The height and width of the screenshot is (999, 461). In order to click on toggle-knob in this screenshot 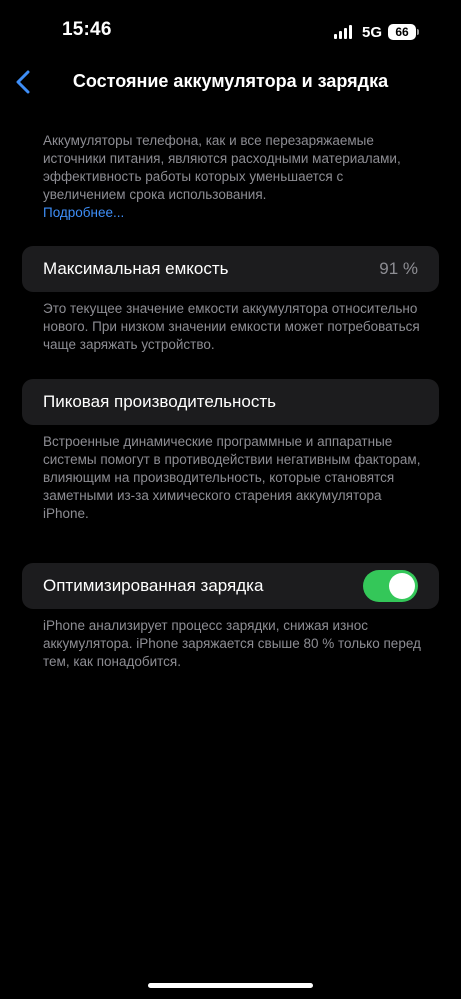, I will do `click(402, 586)`.